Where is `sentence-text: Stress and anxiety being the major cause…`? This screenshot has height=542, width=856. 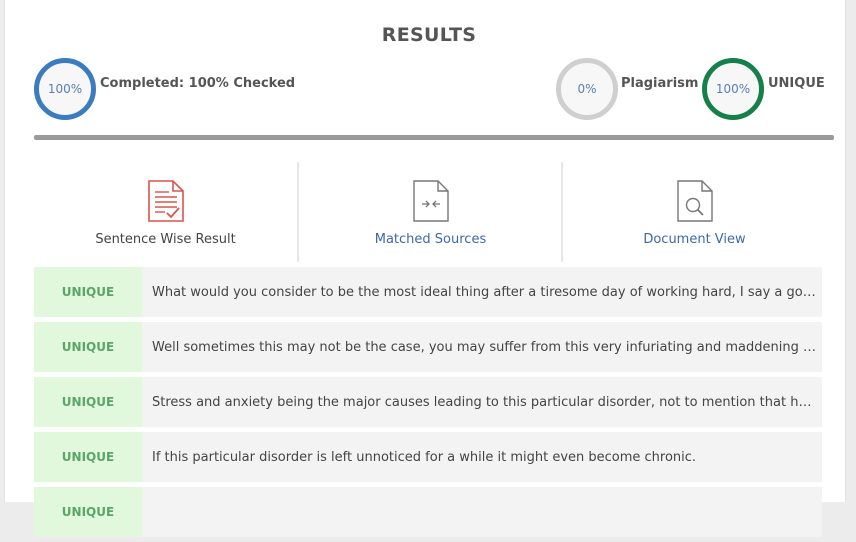
sentence-text: Stress and anxiety being the major cause… is located at coordinates (484, 402).